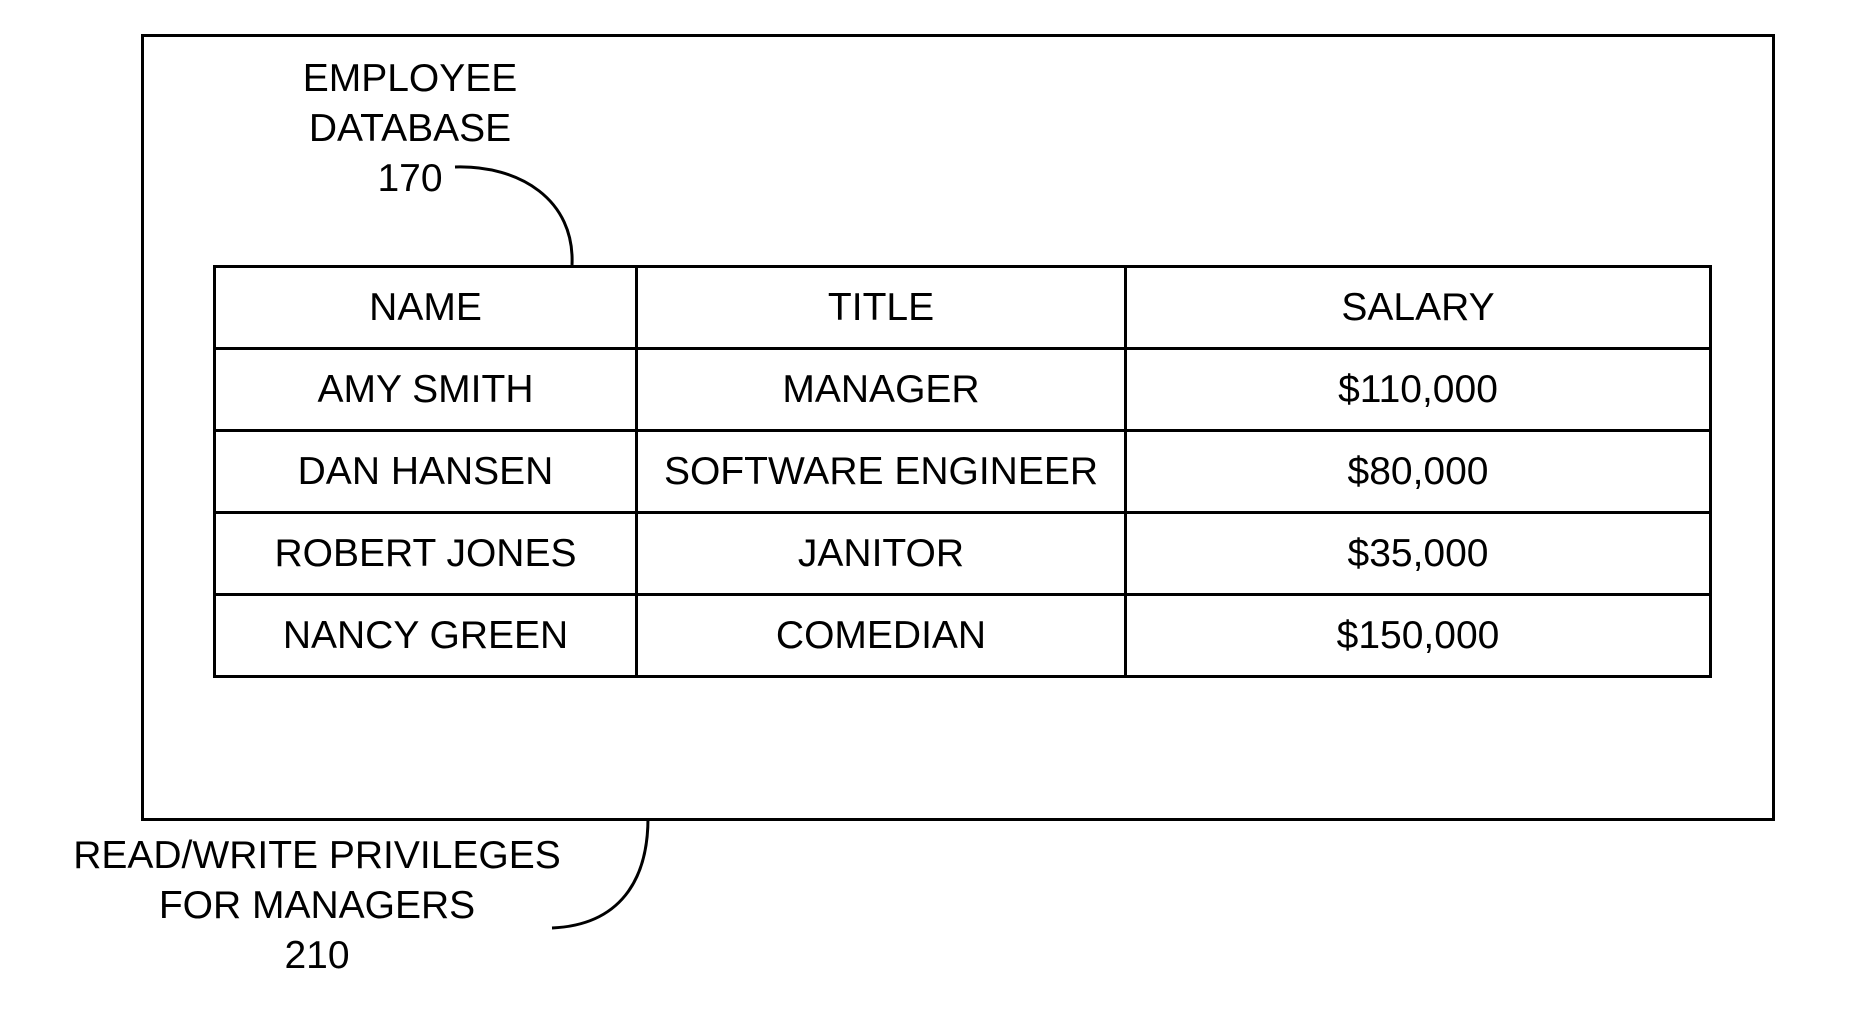  I want to click on header-title: TITLE, so click(881, 307).